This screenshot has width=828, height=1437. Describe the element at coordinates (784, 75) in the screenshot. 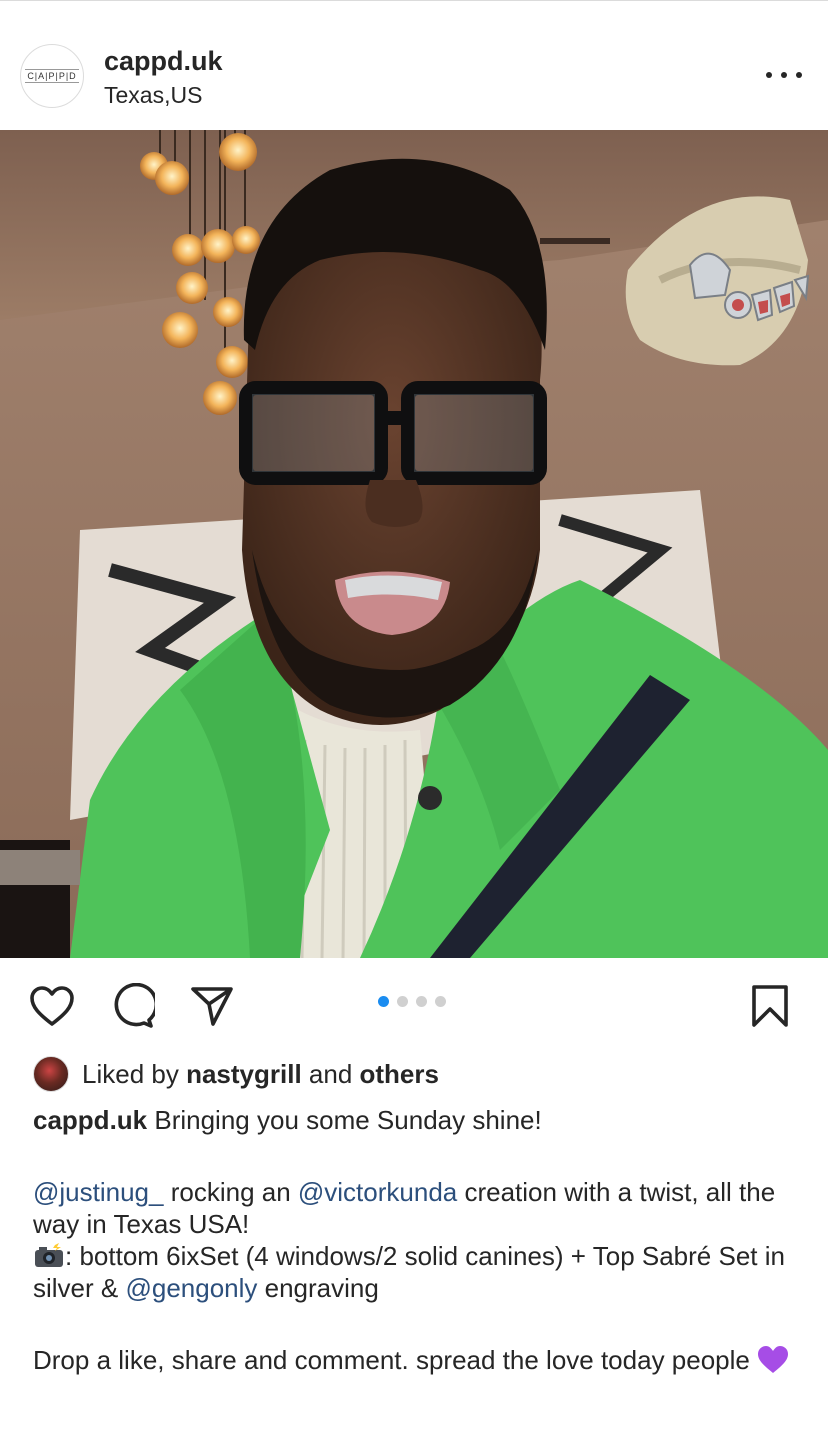

I see `more-icon` at that location.